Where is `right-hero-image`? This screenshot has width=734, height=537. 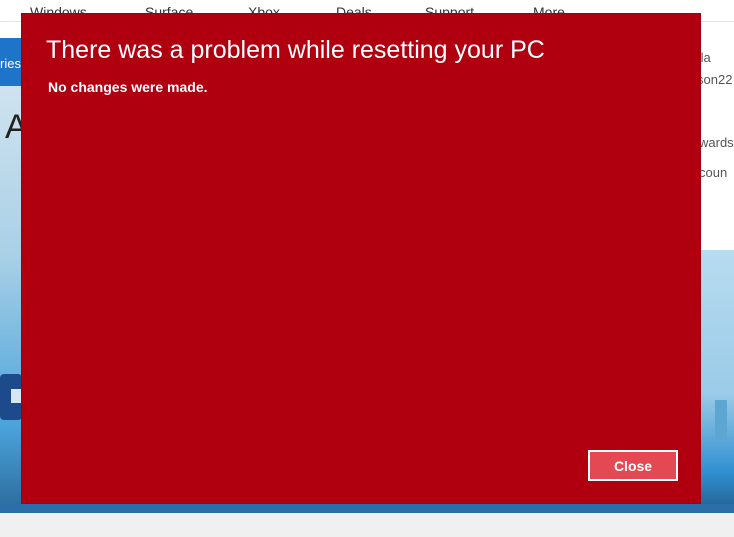 right-hero-image is located at coordinates (717, 381).